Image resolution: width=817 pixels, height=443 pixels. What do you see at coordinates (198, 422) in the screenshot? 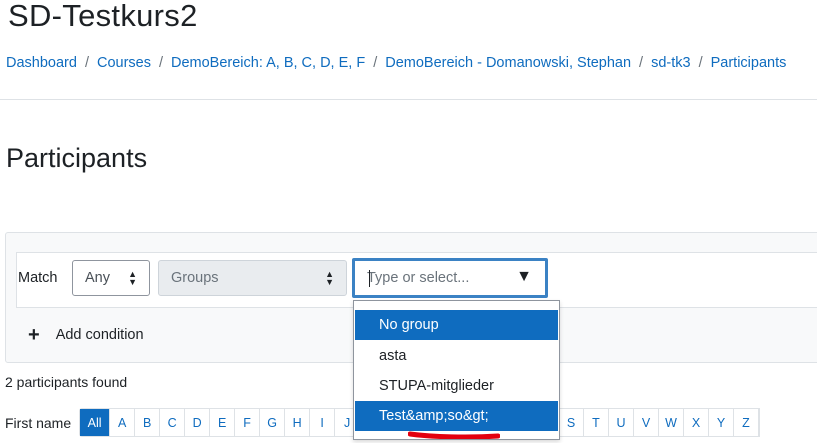
I see `initial-letter: D` at bounding box center [198, 422].